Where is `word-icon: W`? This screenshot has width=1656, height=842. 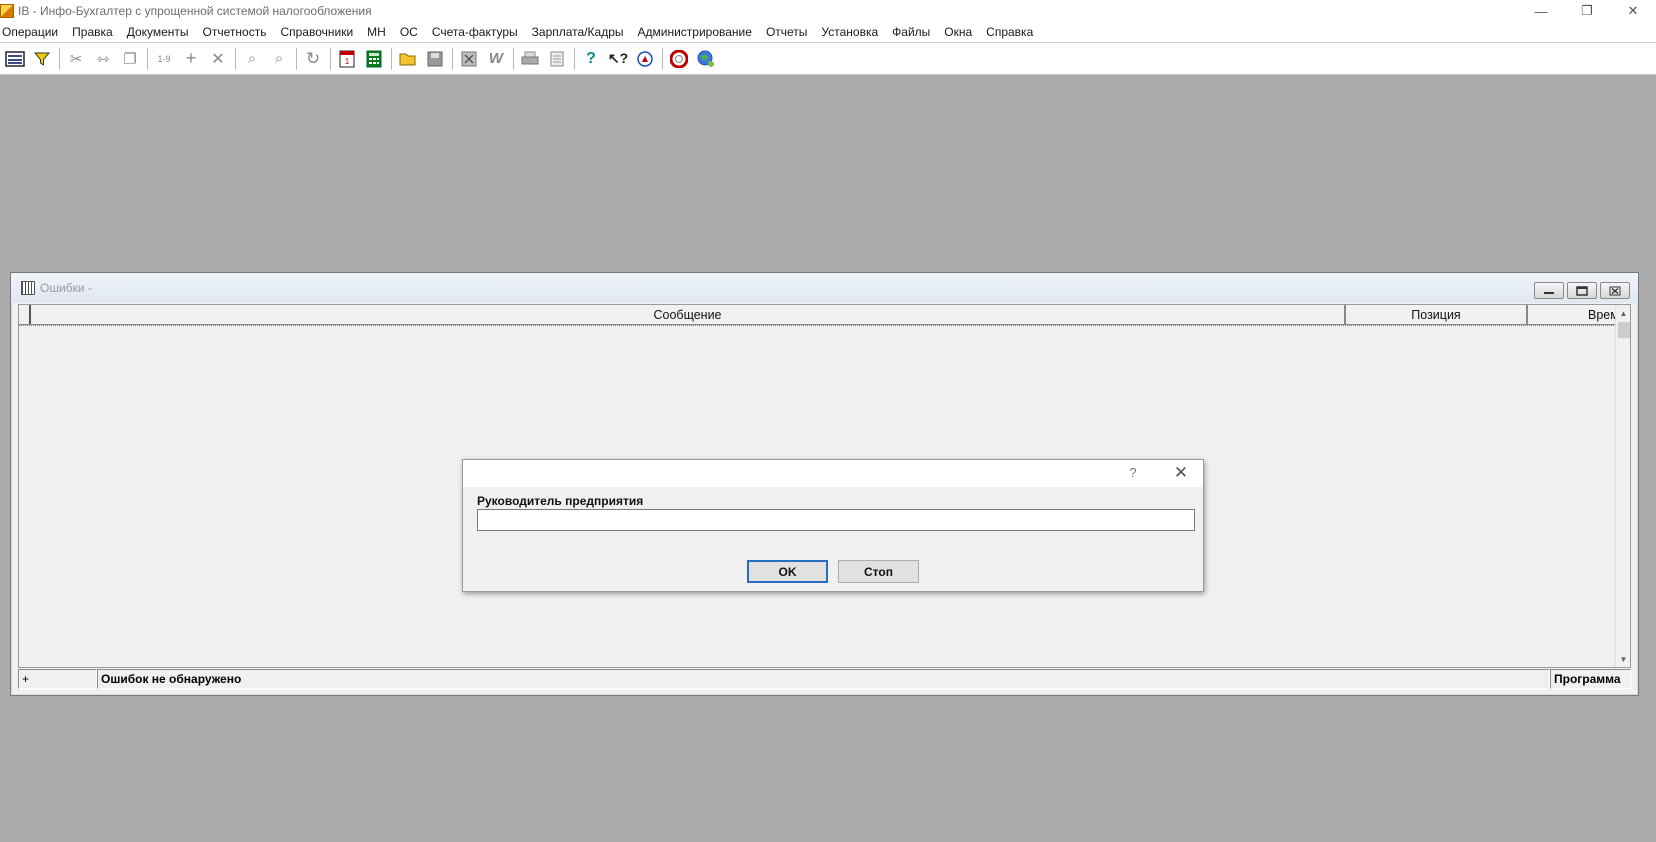 word-icon: W is located at coordinates (496, 59).